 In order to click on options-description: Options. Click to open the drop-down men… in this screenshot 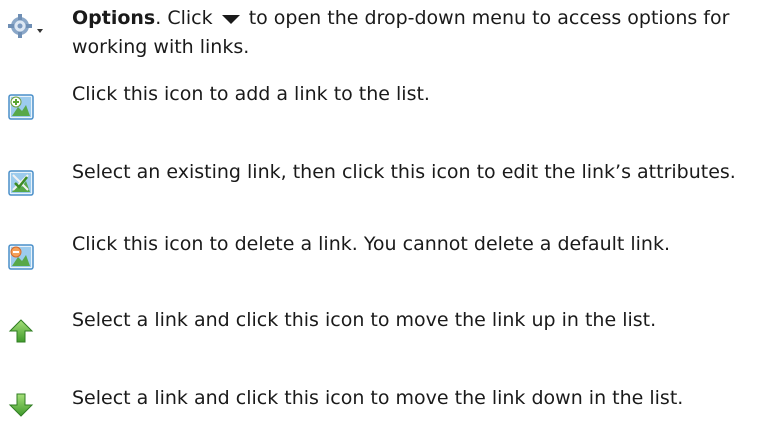, I will do `click(422, 33)`.